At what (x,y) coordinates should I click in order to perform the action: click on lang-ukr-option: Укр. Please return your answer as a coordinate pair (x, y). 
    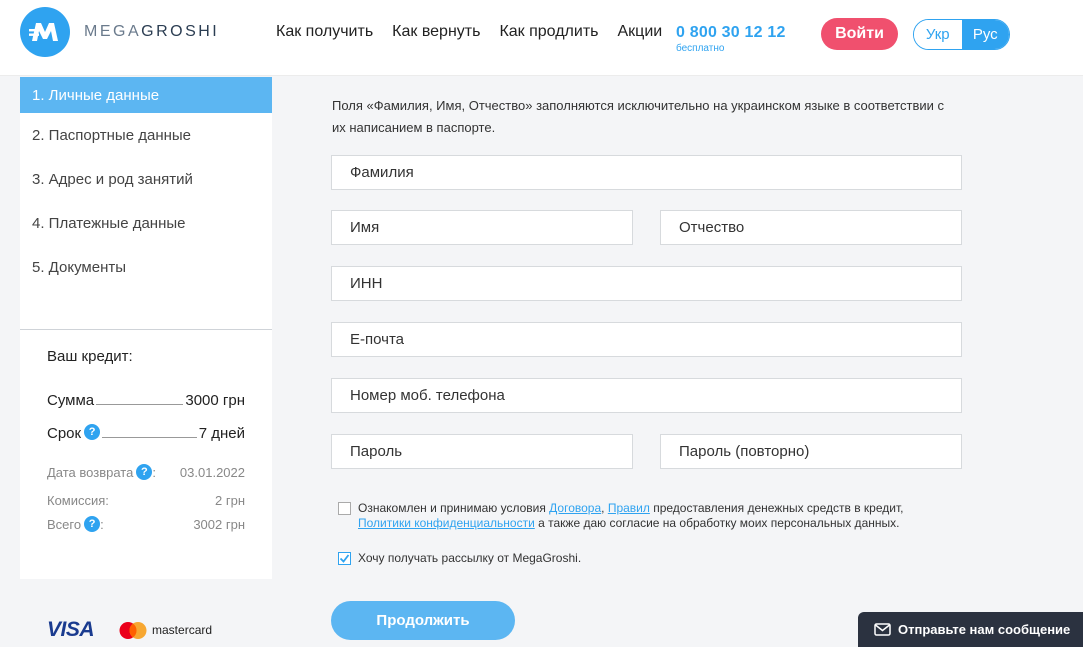
    Looking at the image, I should click on (938, 34).